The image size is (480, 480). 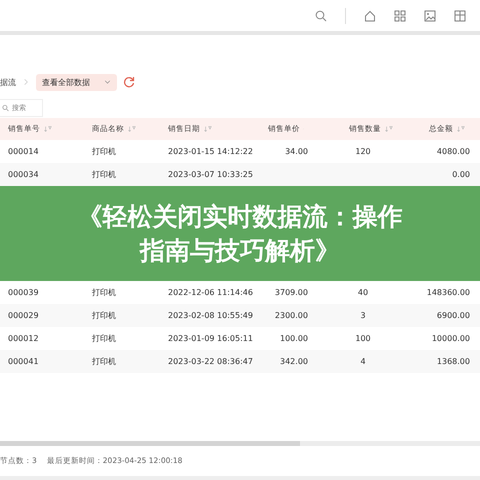 I want to click on table-cell-text: 000039, so click(x=23, y=292).